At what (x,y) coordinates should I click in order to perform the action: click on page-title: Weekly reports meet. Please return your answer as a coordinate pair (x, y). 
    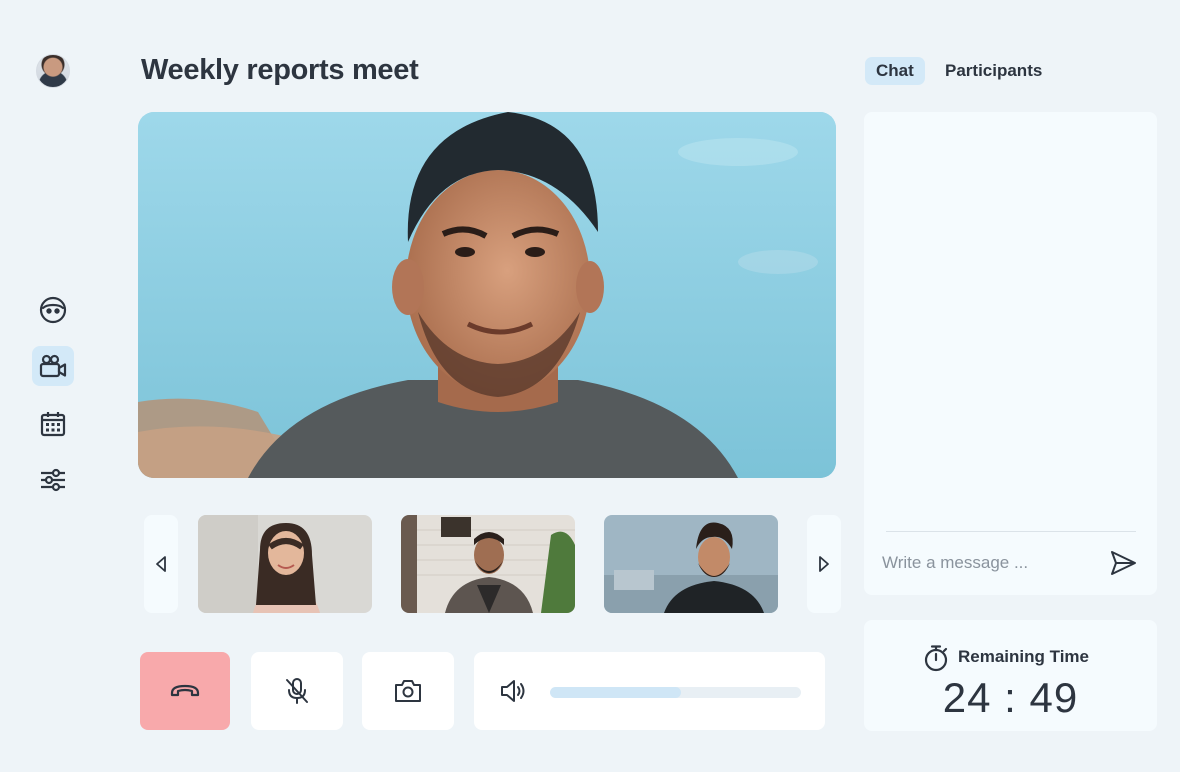
    Looking at the image, I should click on (280, 70).